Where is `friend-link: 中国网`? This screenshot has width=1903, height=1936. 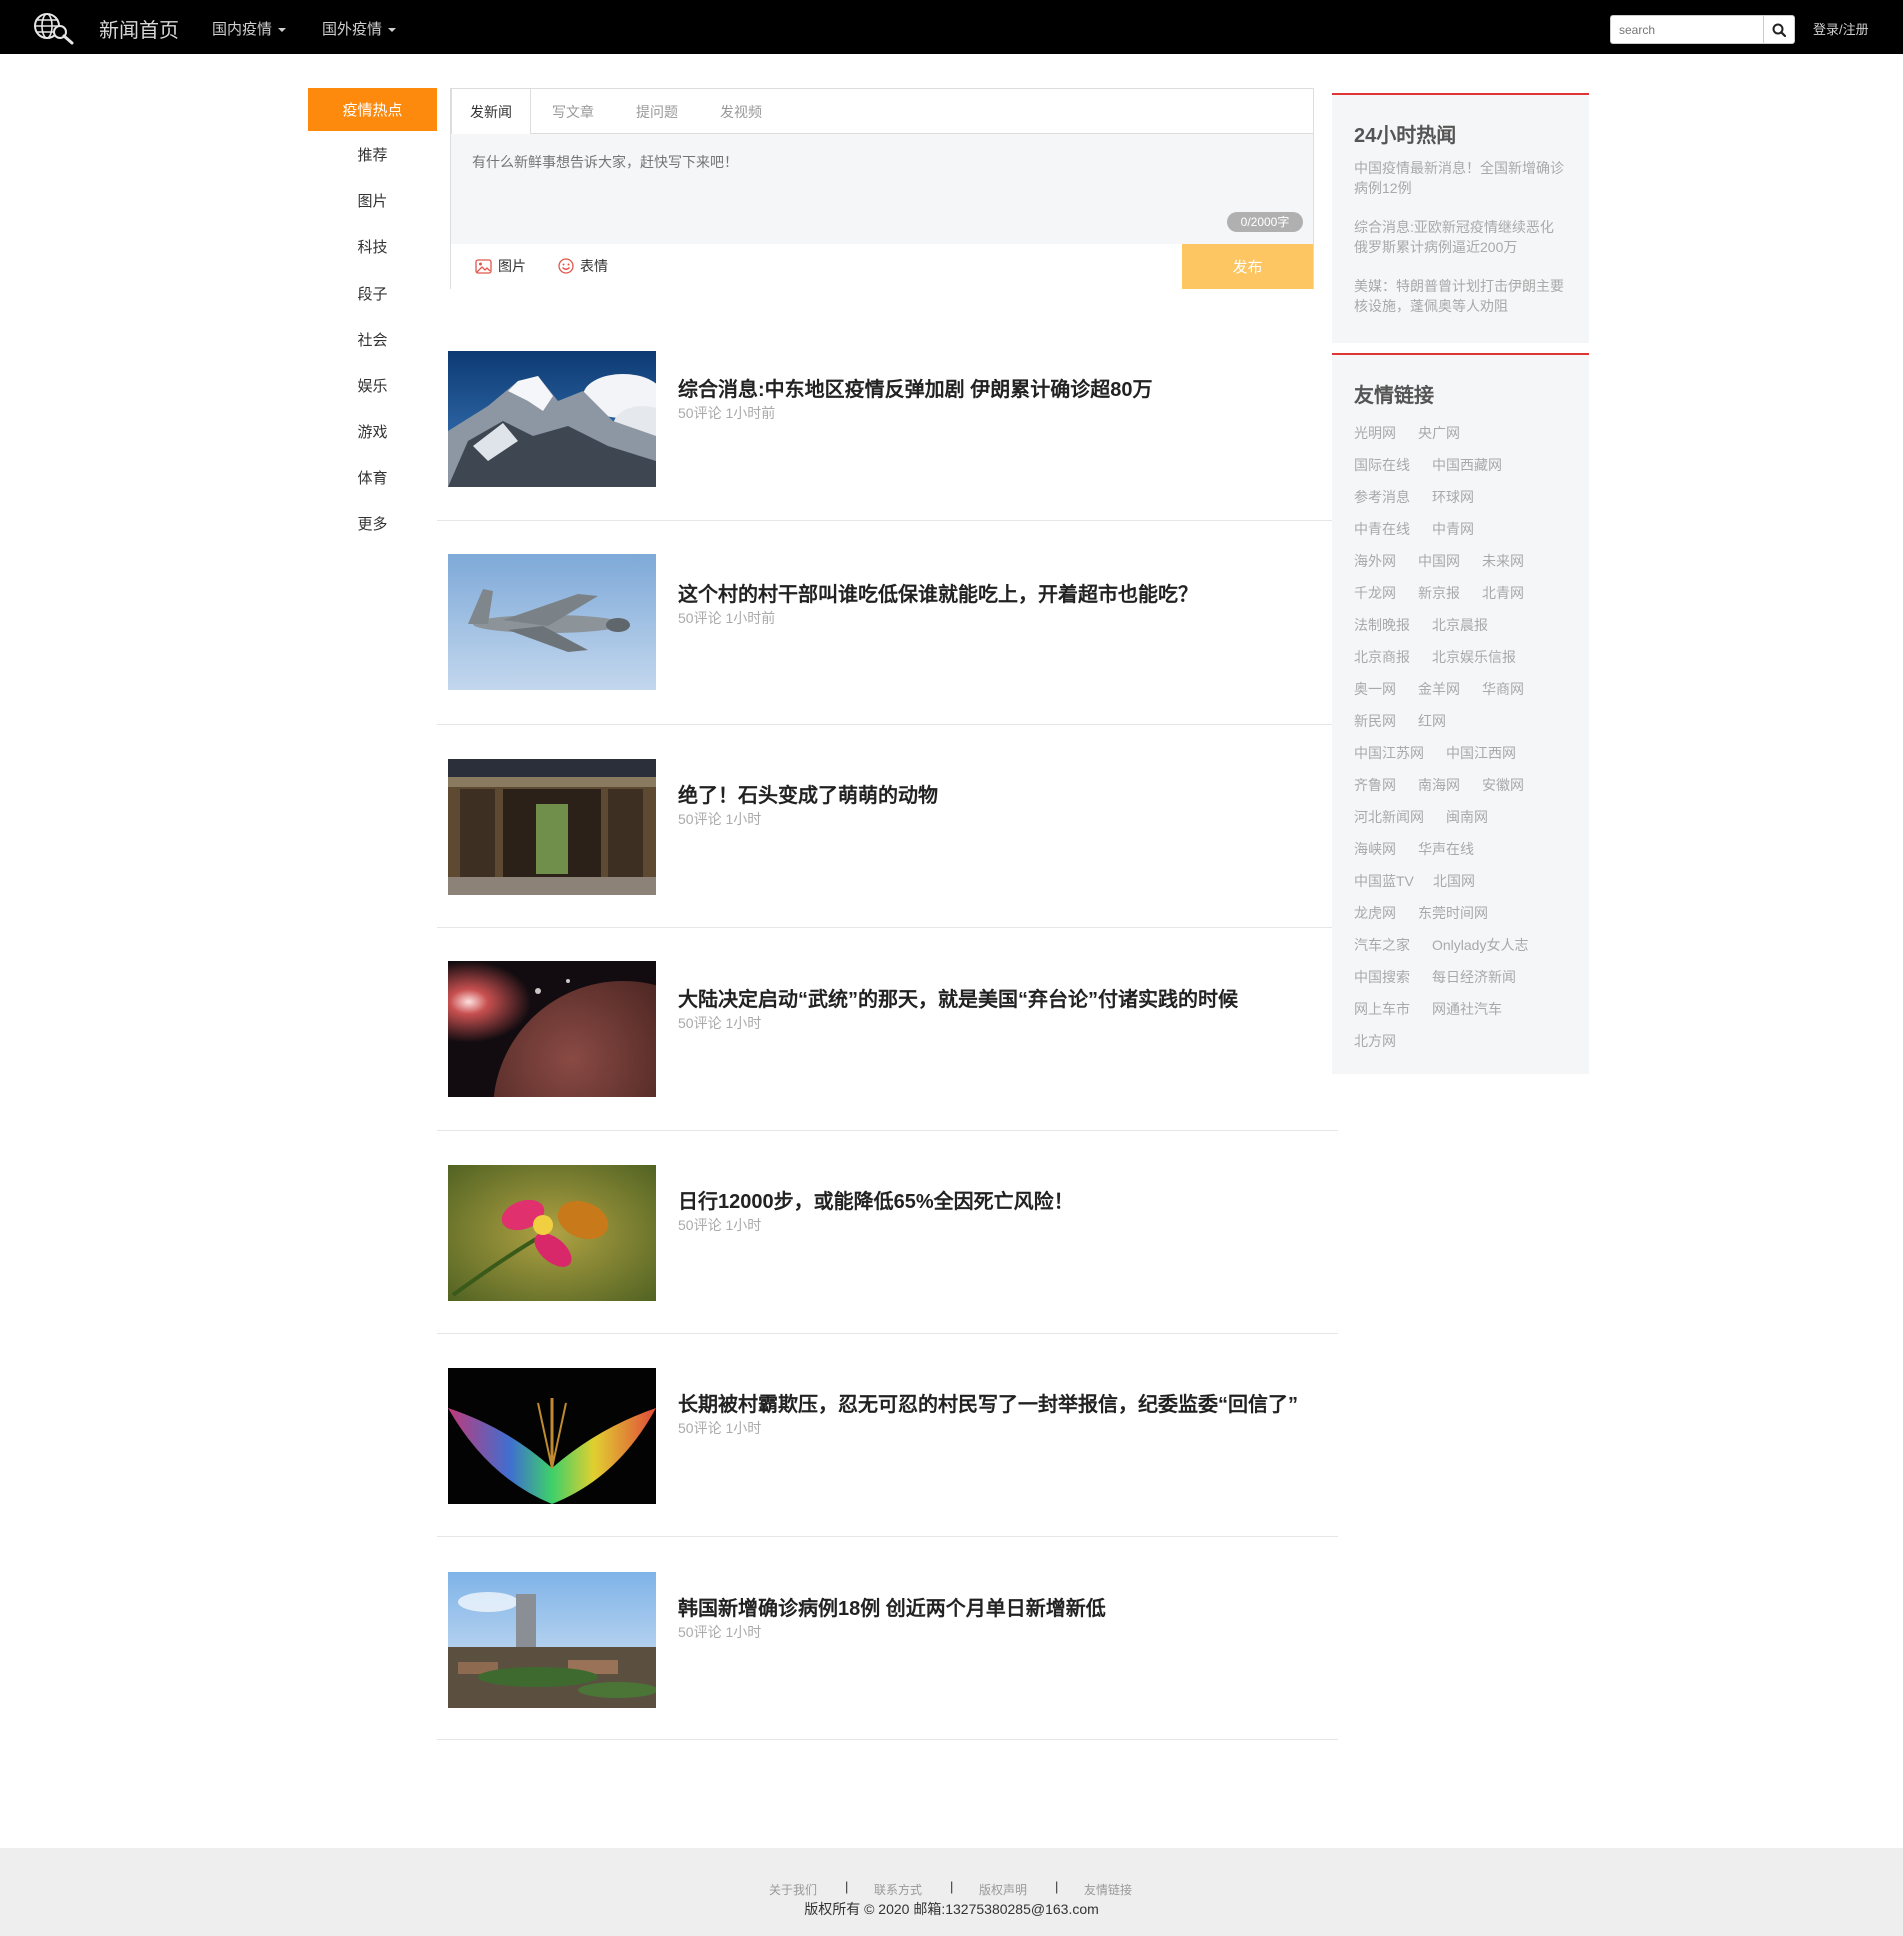
friend-link: 中国网 is located at coordinates (1439, 561).